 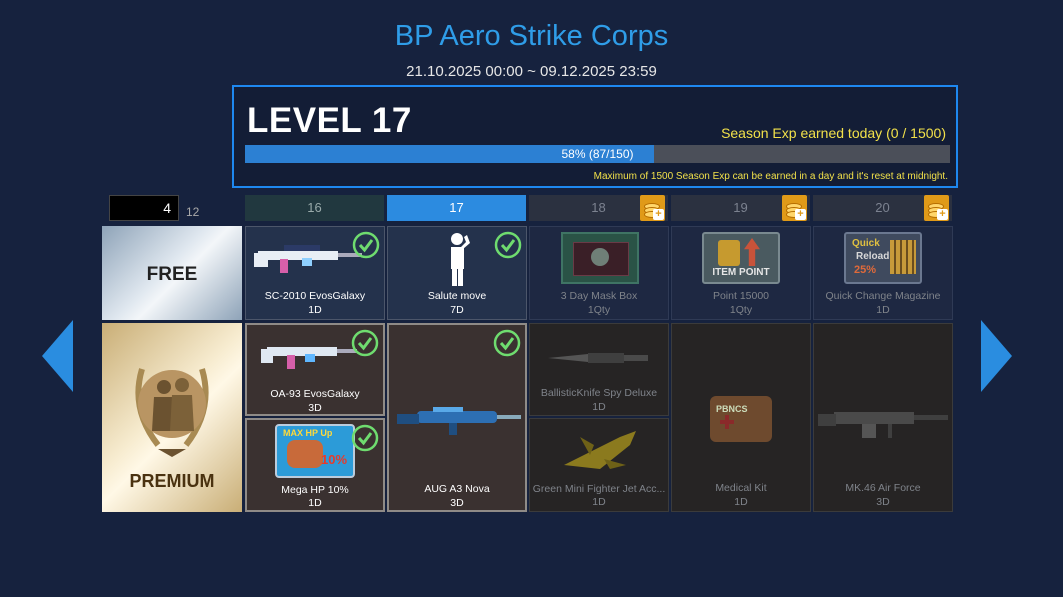 What do you see at coordinates (308, 433) in the screenshot?
I see `hp-art-text: MAX HP Up` at bounding box center [308, 433].